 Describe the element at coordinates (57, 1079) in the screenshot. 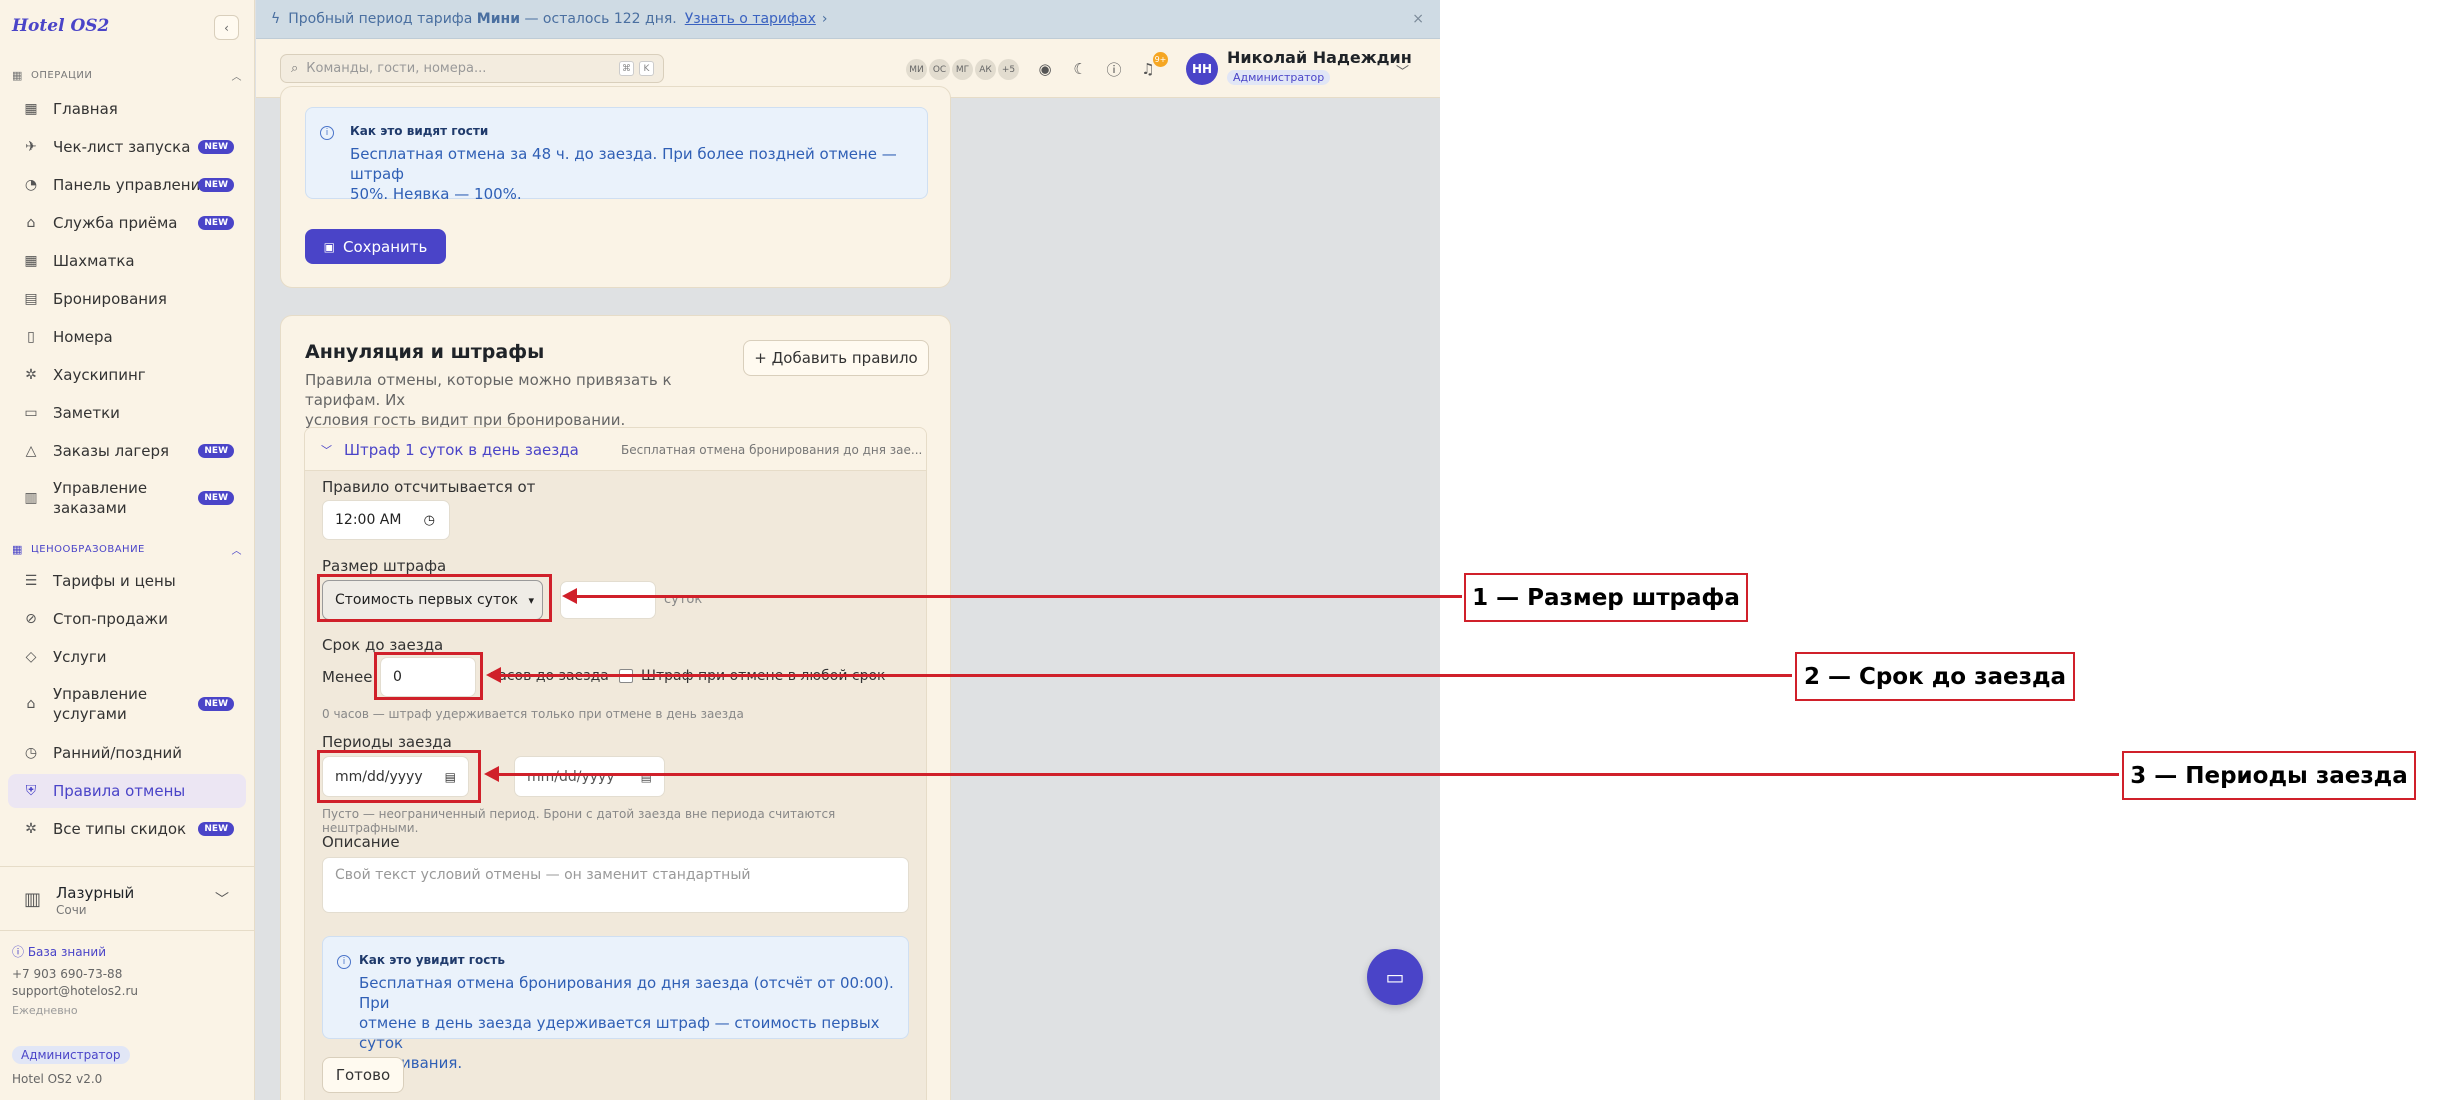

I see `app-version: Hotel OS2 v2.0` at that location.